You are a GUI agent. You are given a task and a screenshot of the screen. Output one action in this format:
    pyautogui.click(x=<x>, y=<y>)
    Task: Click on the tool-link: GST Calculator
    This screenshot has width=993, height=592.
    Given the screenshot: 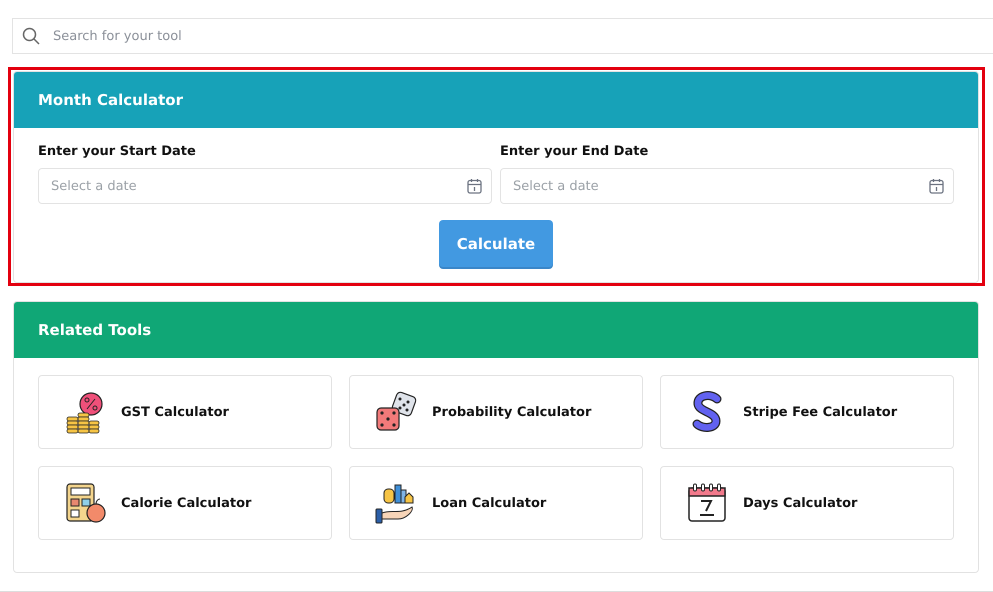 What is the action you would take?
    pyautogui.click(x=185, y=412)
    